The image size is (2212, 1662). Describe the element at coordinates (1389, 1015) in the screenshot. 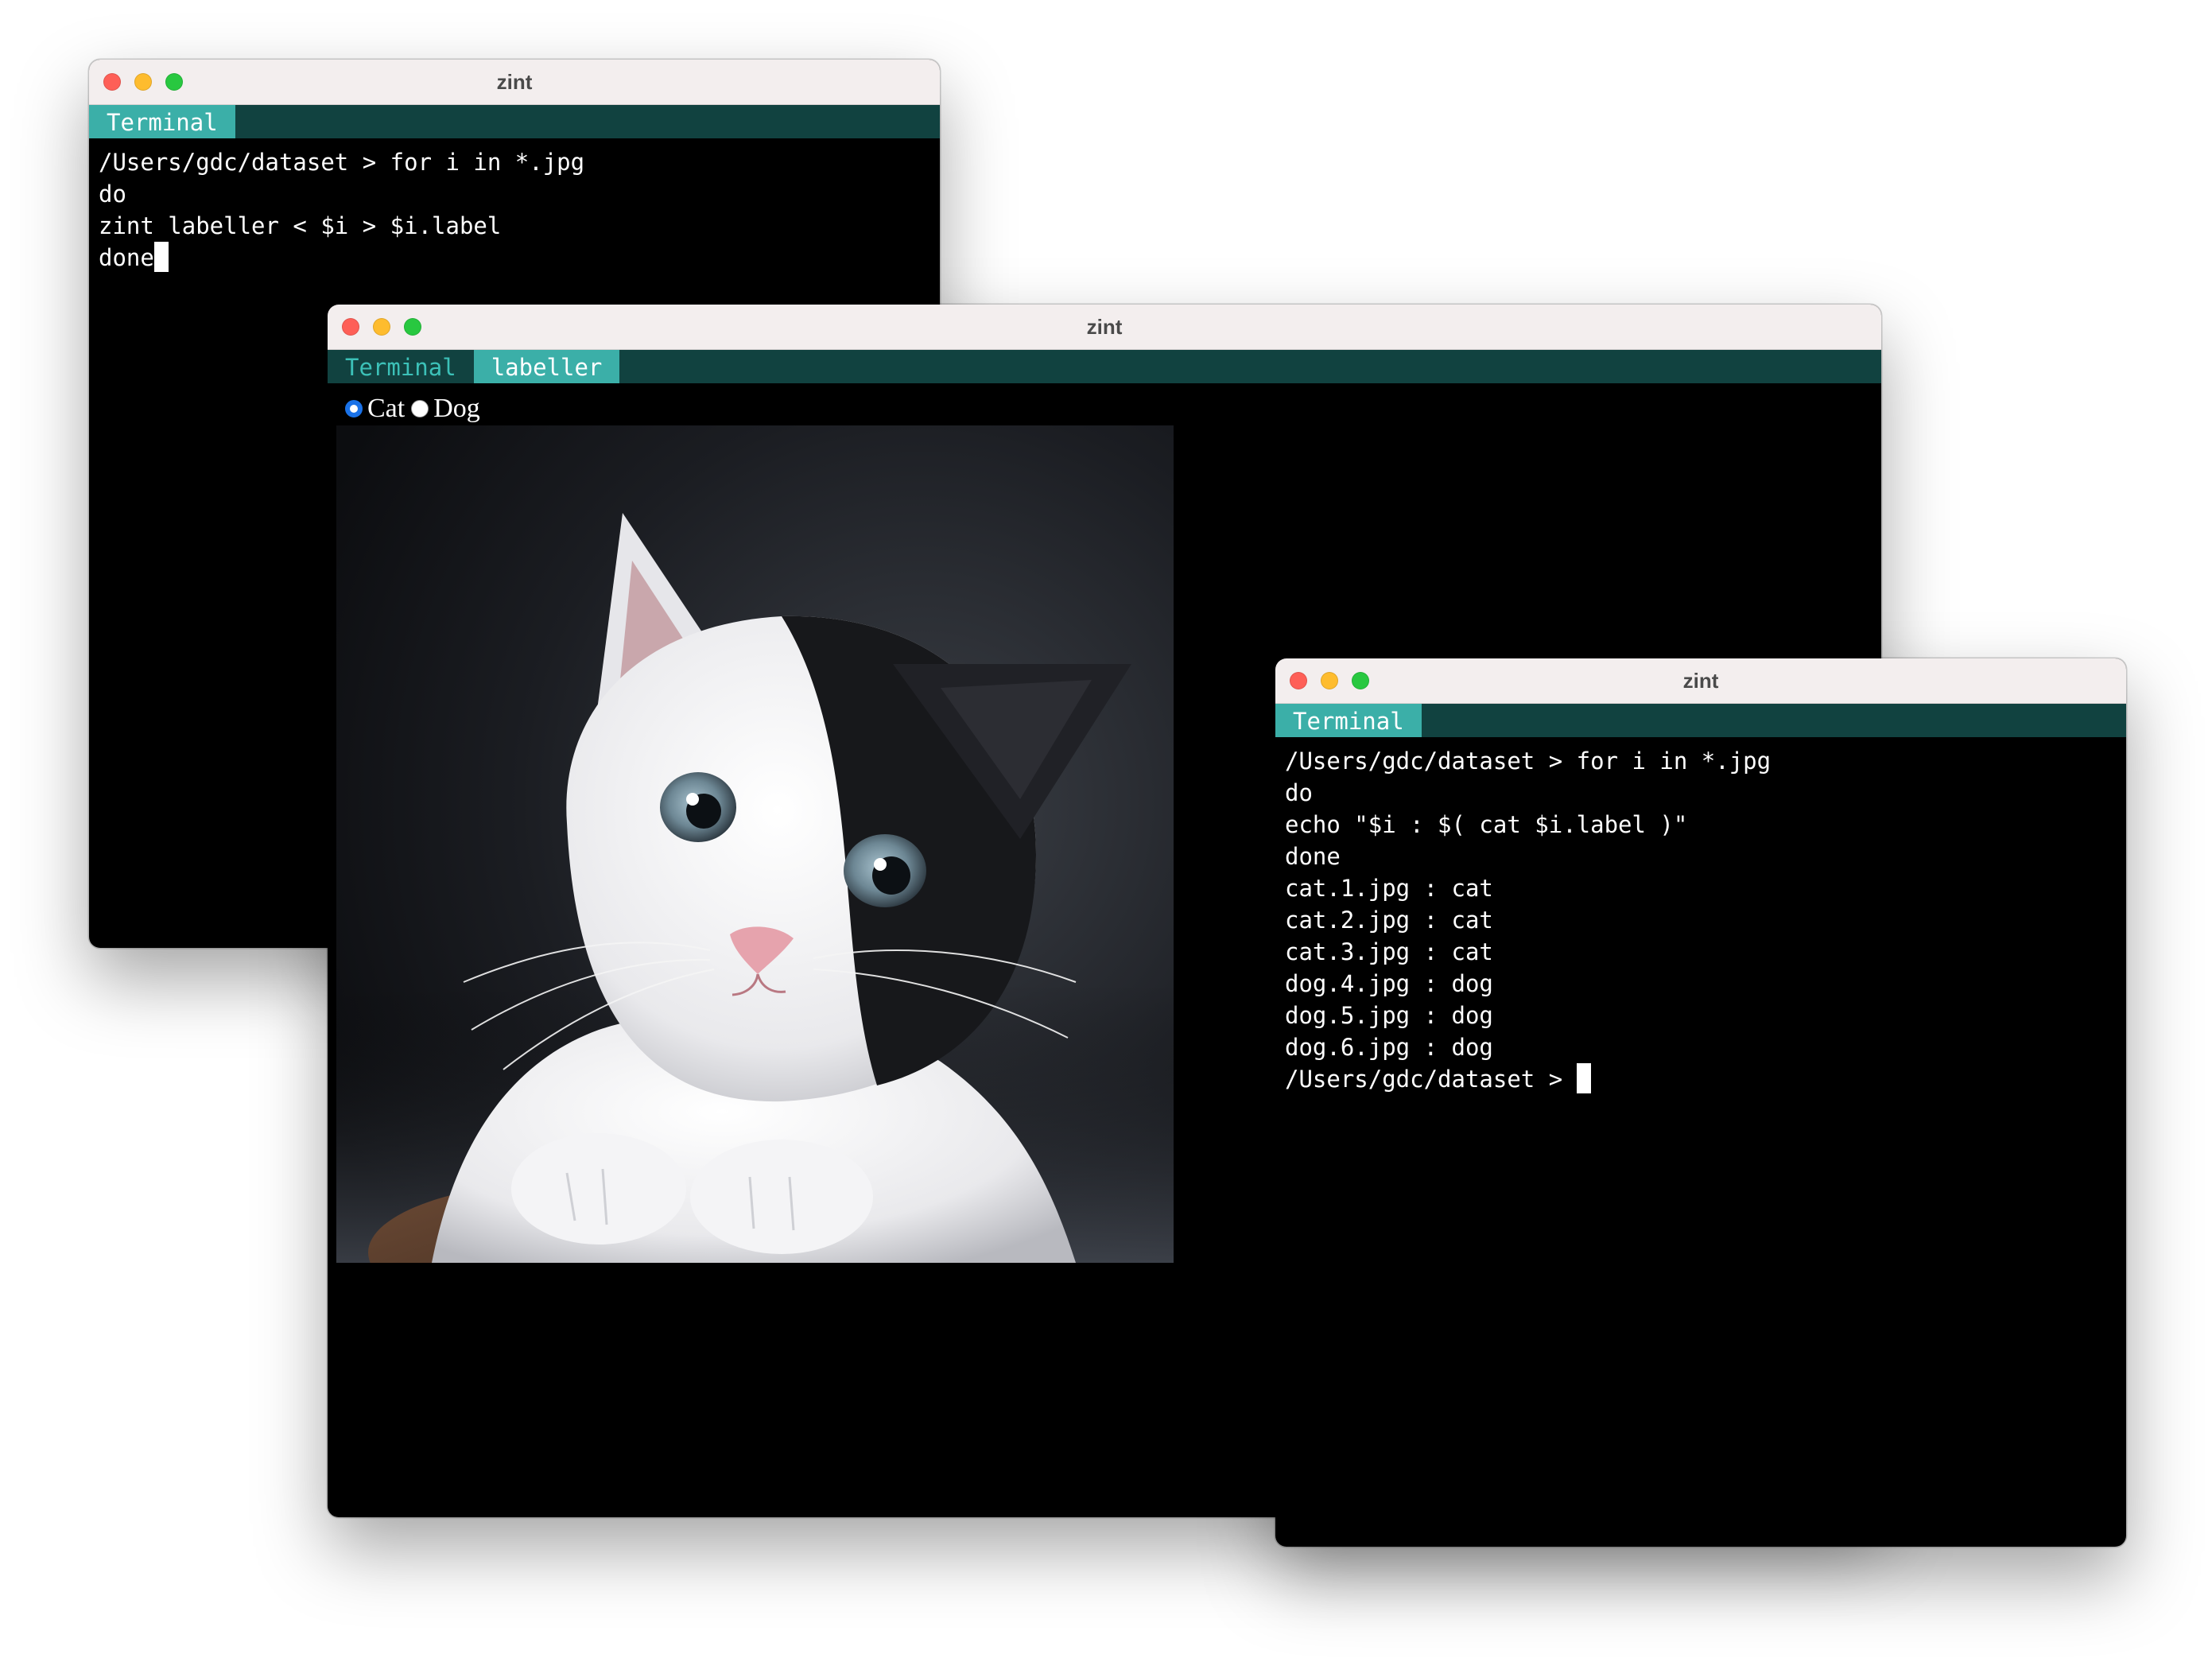

I see `terminal-line: dog.5.jpg : dog` at that location.